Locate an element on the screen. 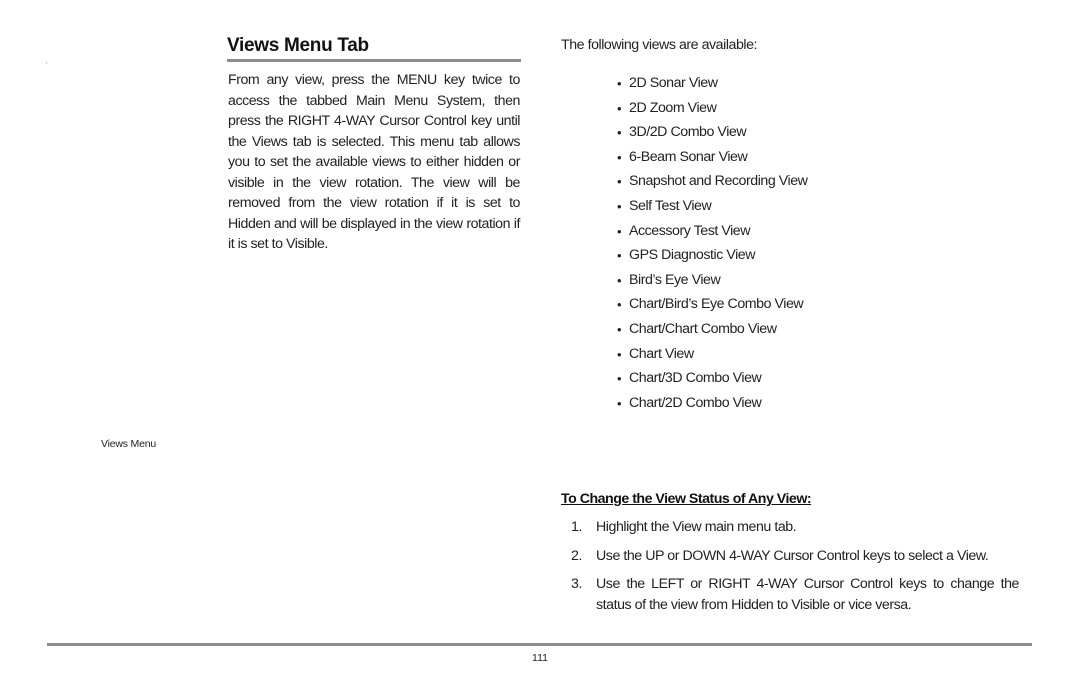  view-name: 2D Zoom View is located at coordinates (673, 107).